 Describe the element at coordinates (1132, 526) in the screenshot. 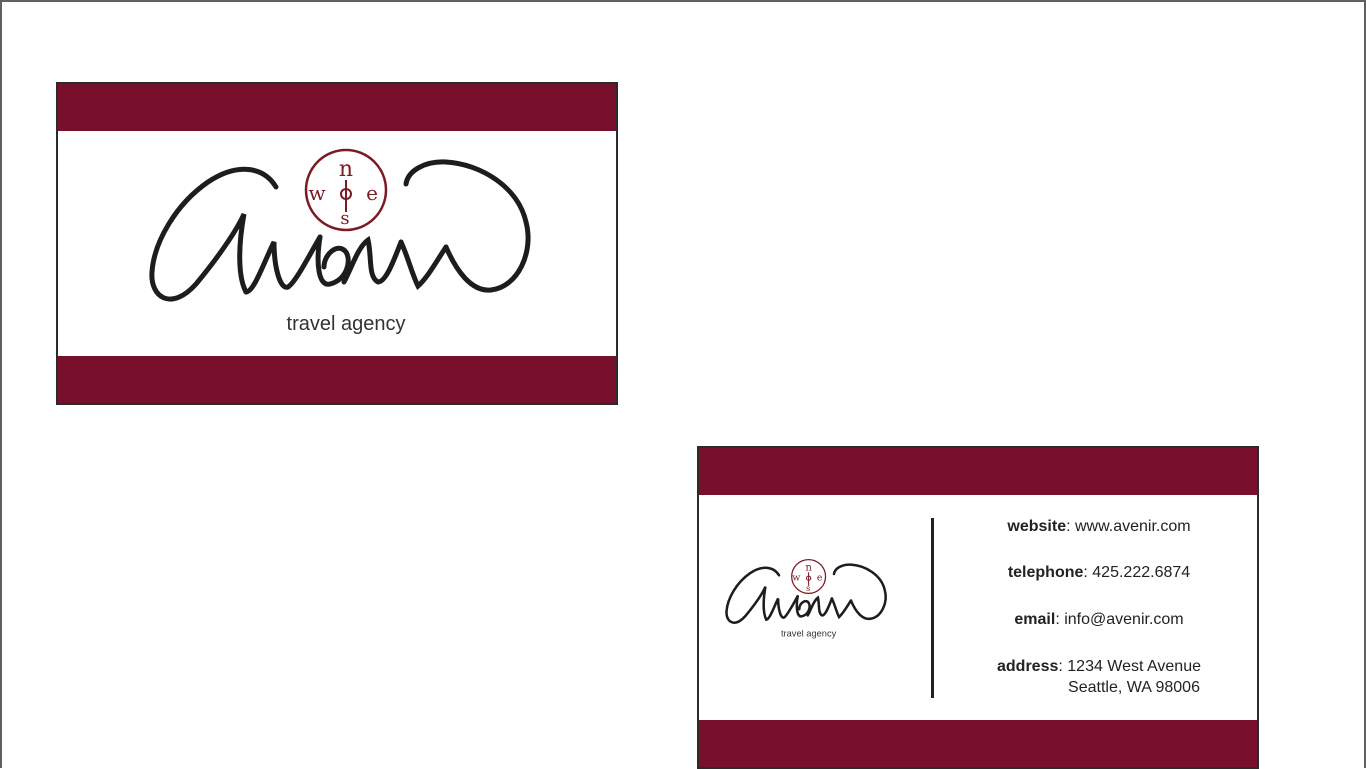

I see `website-value: www.avenir.com` at that location.